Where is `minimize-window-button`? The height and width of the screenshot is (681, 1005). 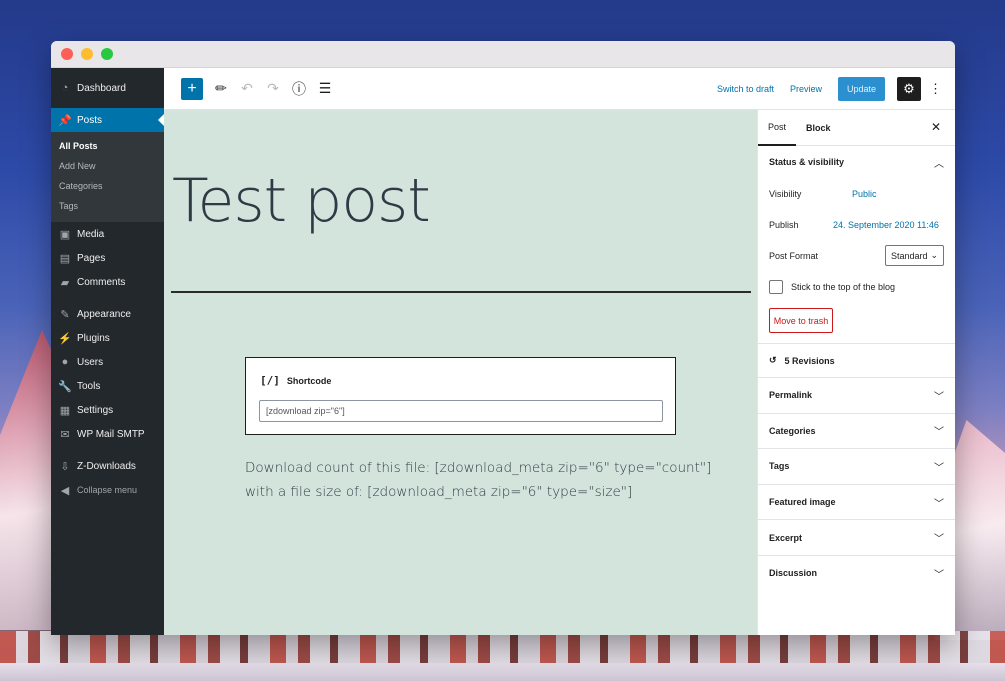
minimize-window-button is located at coordinates (87, 54).